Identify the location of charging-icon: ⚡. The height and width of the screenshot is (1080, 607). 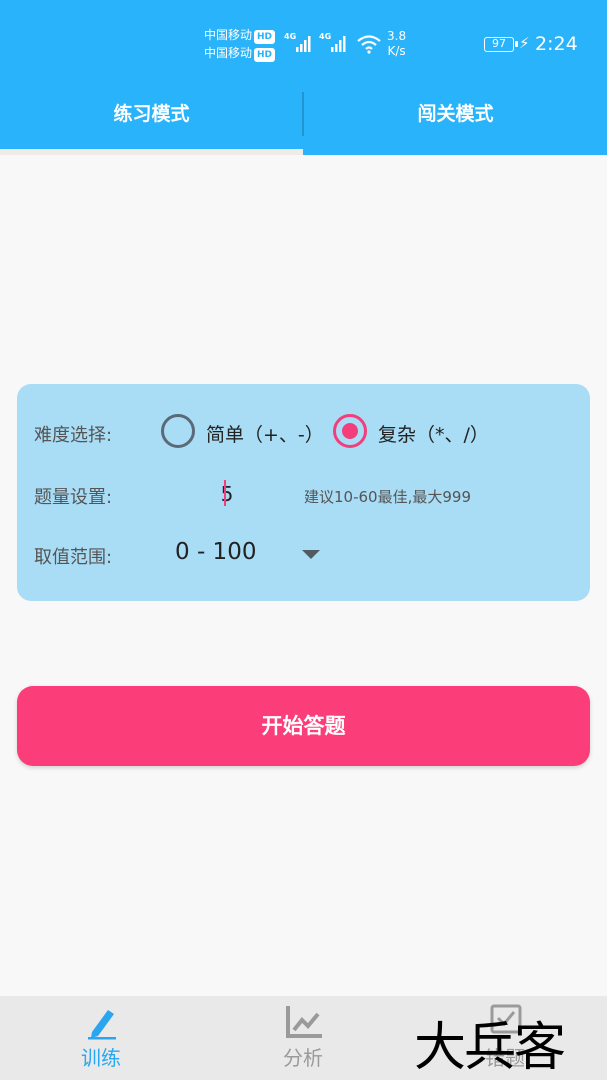
(524, 43).